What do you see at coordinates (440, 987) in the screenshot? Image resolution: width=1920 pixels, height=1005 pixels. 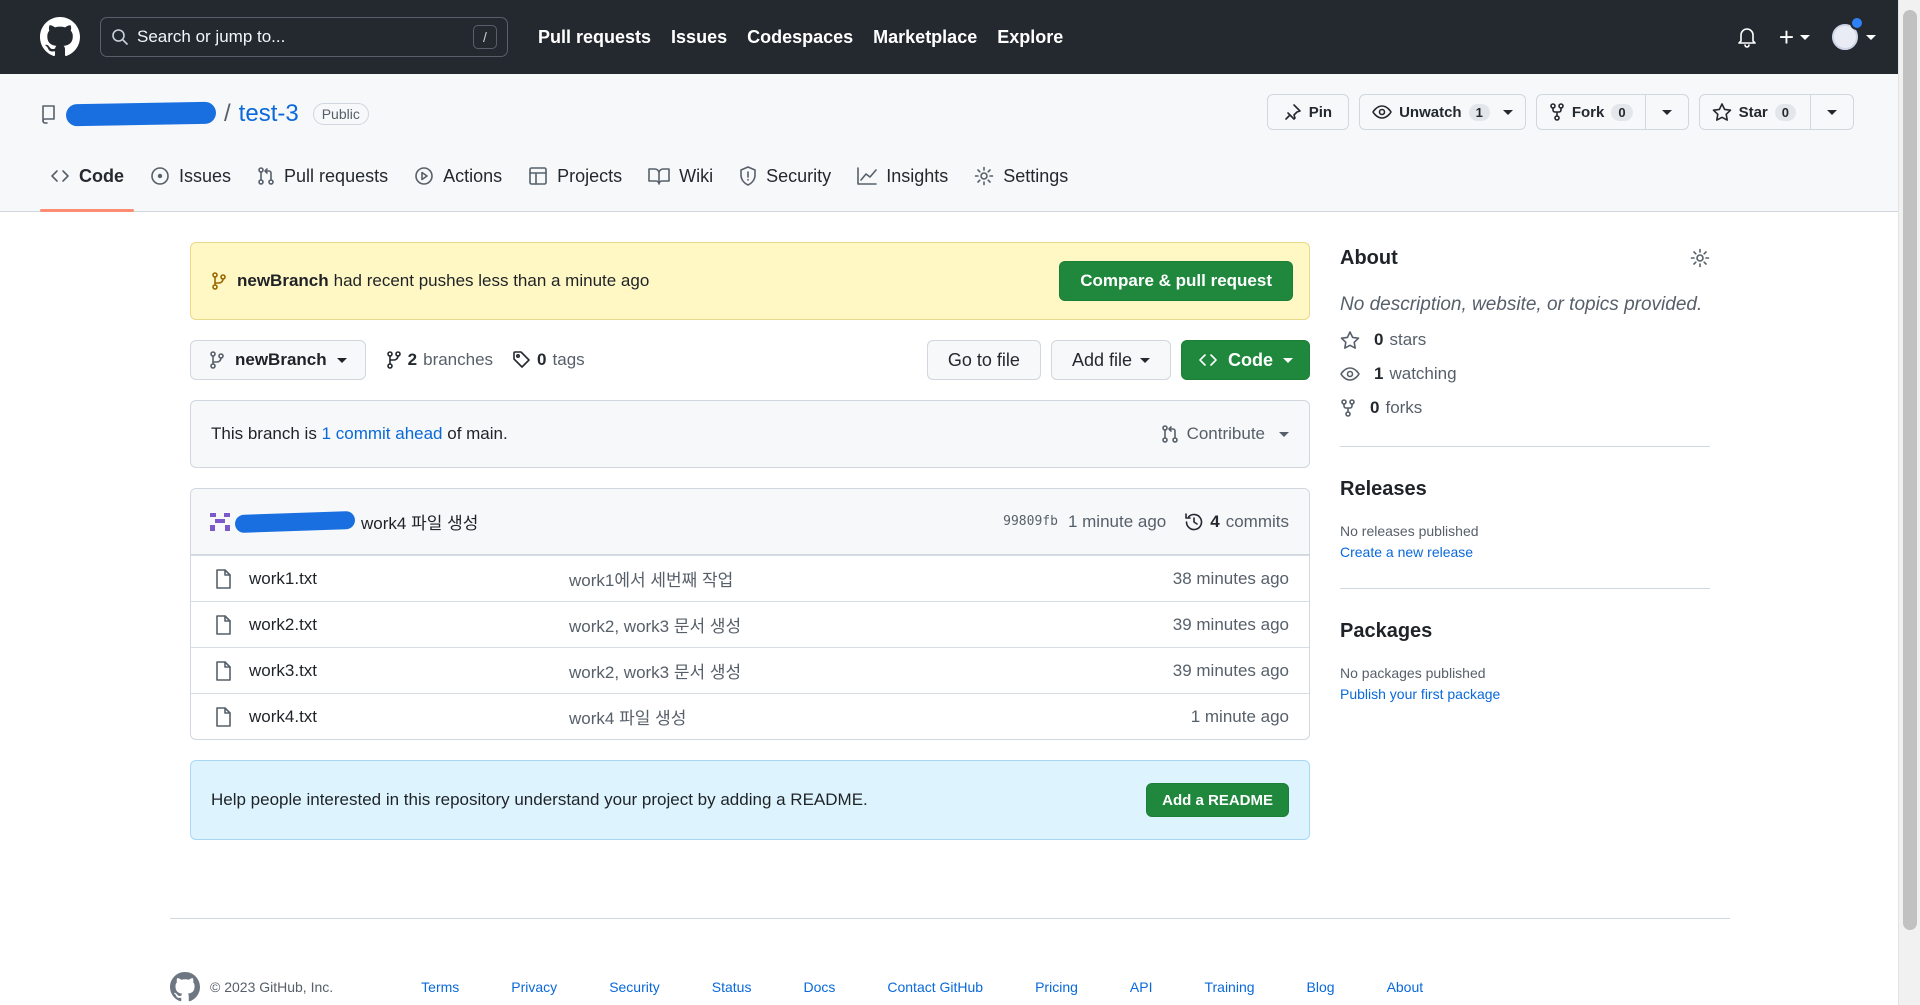 I see `footer-link-terms: Terms` at bounding box center [440, 987].